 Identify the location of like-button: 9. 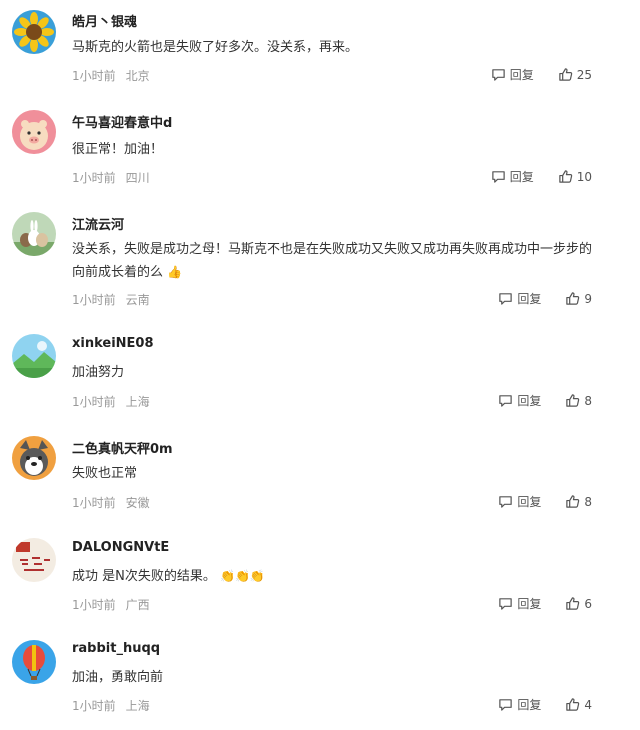
(578, 298).